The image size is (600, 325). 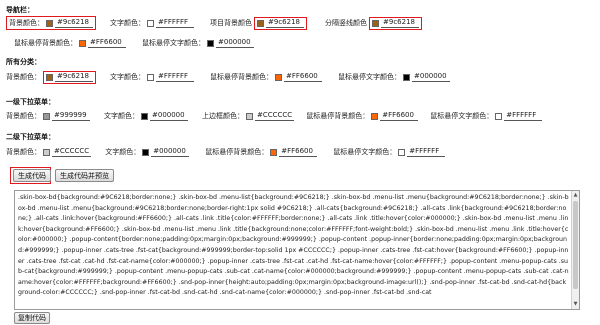 I want to click on all-cats-hover-text-label: 鼠标悬停文字颜色：, so click(x=369, y=77).